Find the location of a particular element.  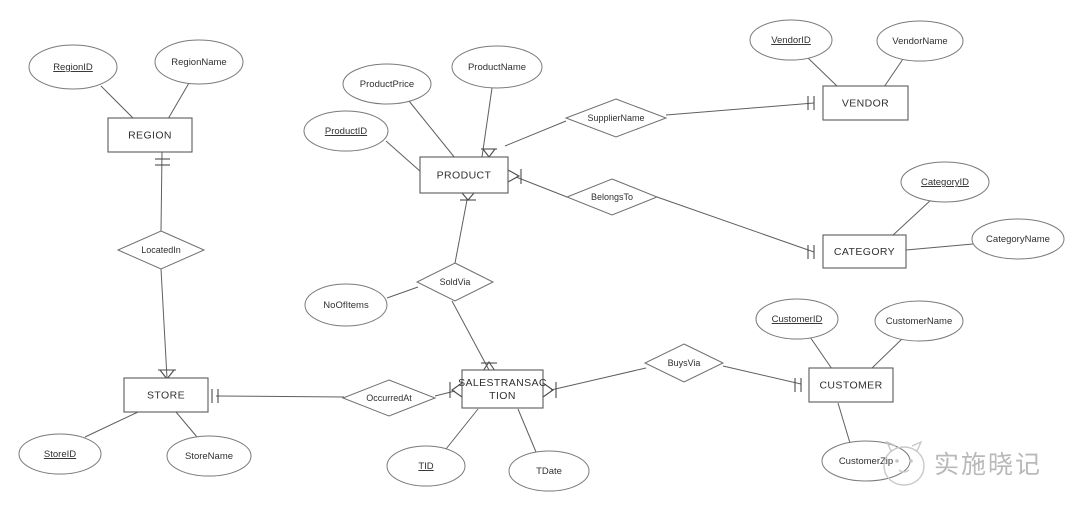

attribute-categoryid: CategoryID is located at coordinates (945, 182).